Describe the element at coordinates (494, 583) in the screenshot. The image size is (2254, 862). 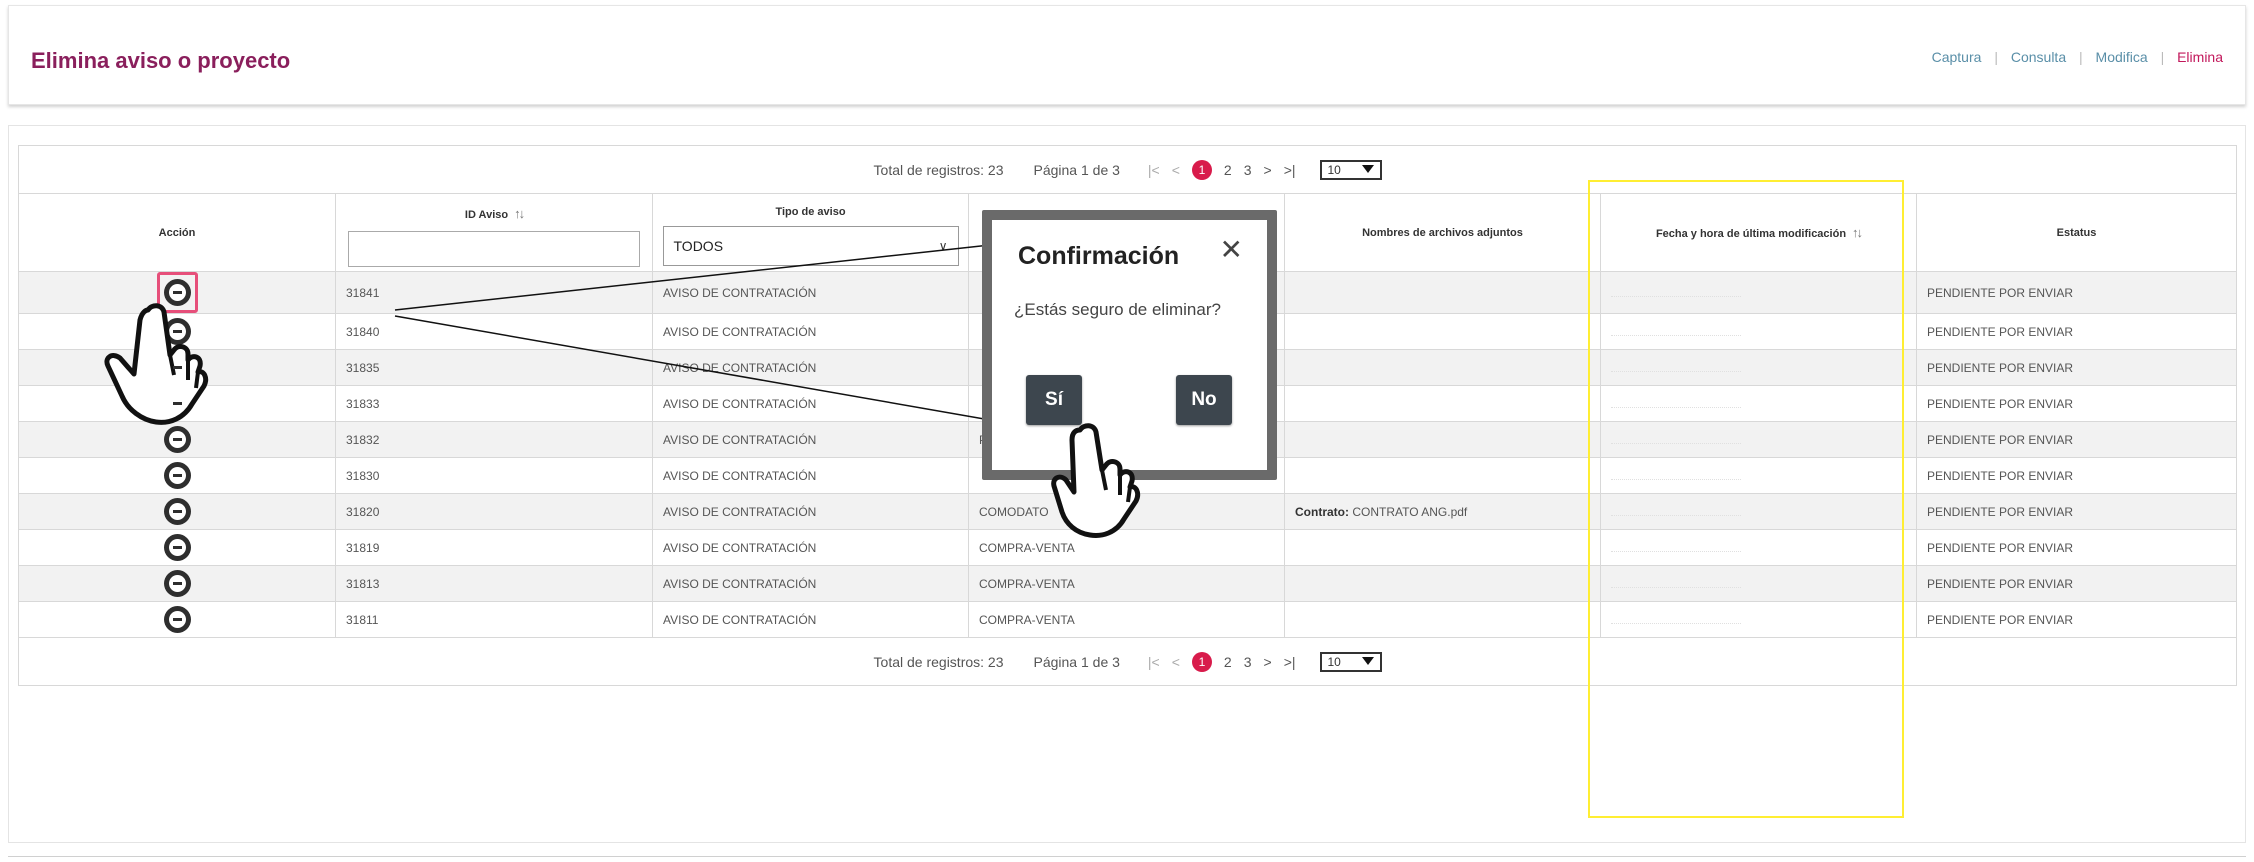
I see `id-cell: 31813` at that location.